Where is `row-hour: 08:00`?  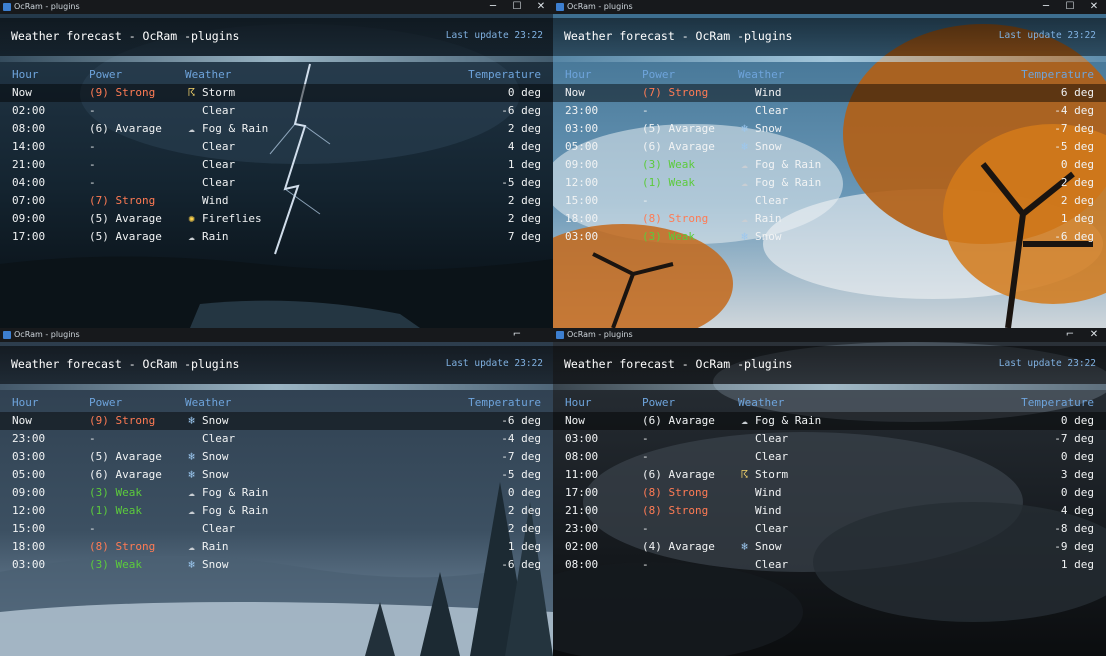 row-hour: 08:00 is located at coordinates (582, 456).